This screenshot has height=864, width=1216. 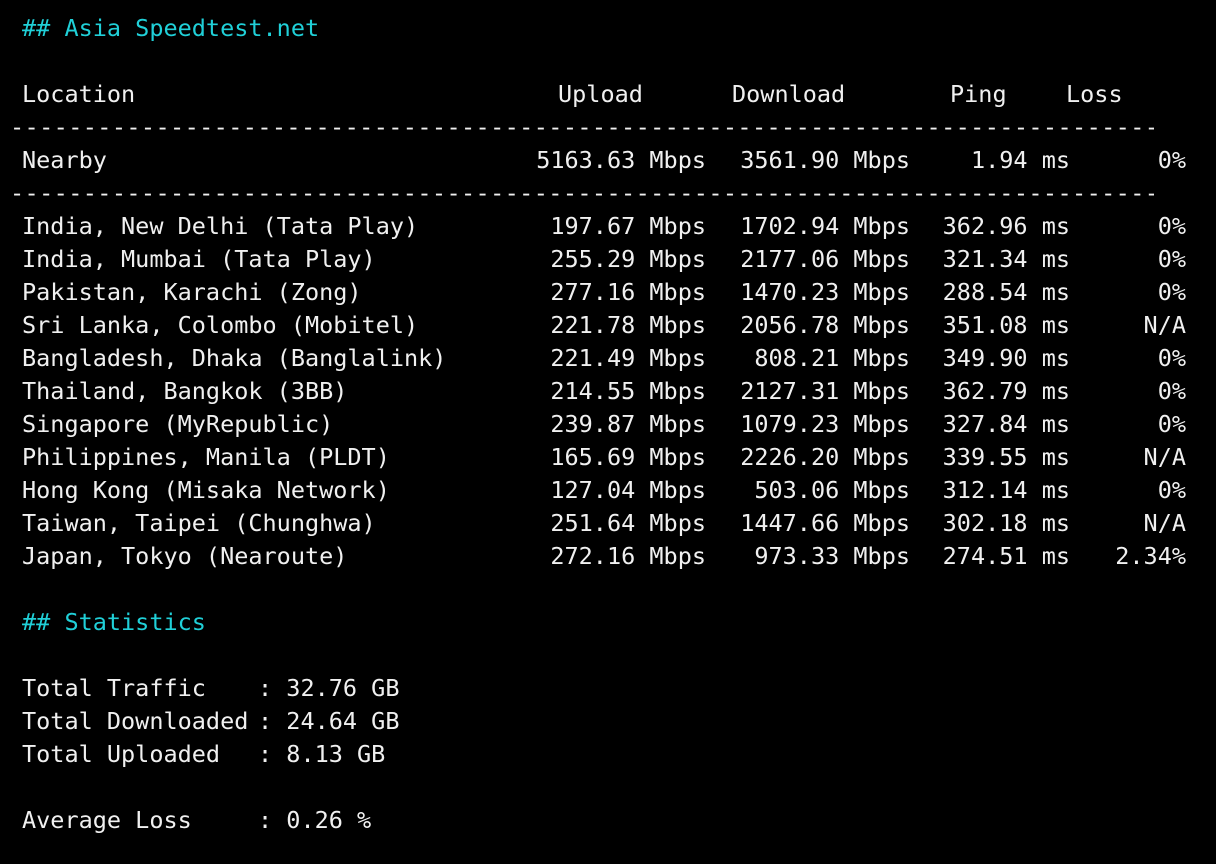 What do you see at coordinates (1094, 94) in the screenshot?
I see `header-loss: Loss` at bounding box center [1094, 94].